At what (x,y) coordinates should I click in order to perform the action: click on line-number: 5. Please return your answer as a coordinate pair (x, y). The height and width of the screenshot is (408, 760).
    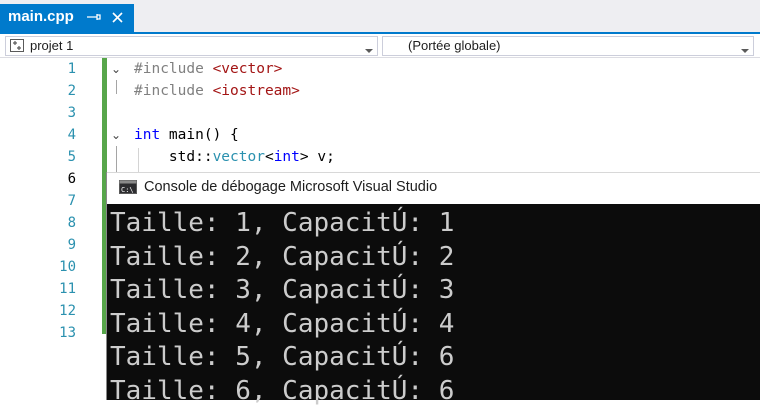
    Looking at the image, I should click on (38, 157).